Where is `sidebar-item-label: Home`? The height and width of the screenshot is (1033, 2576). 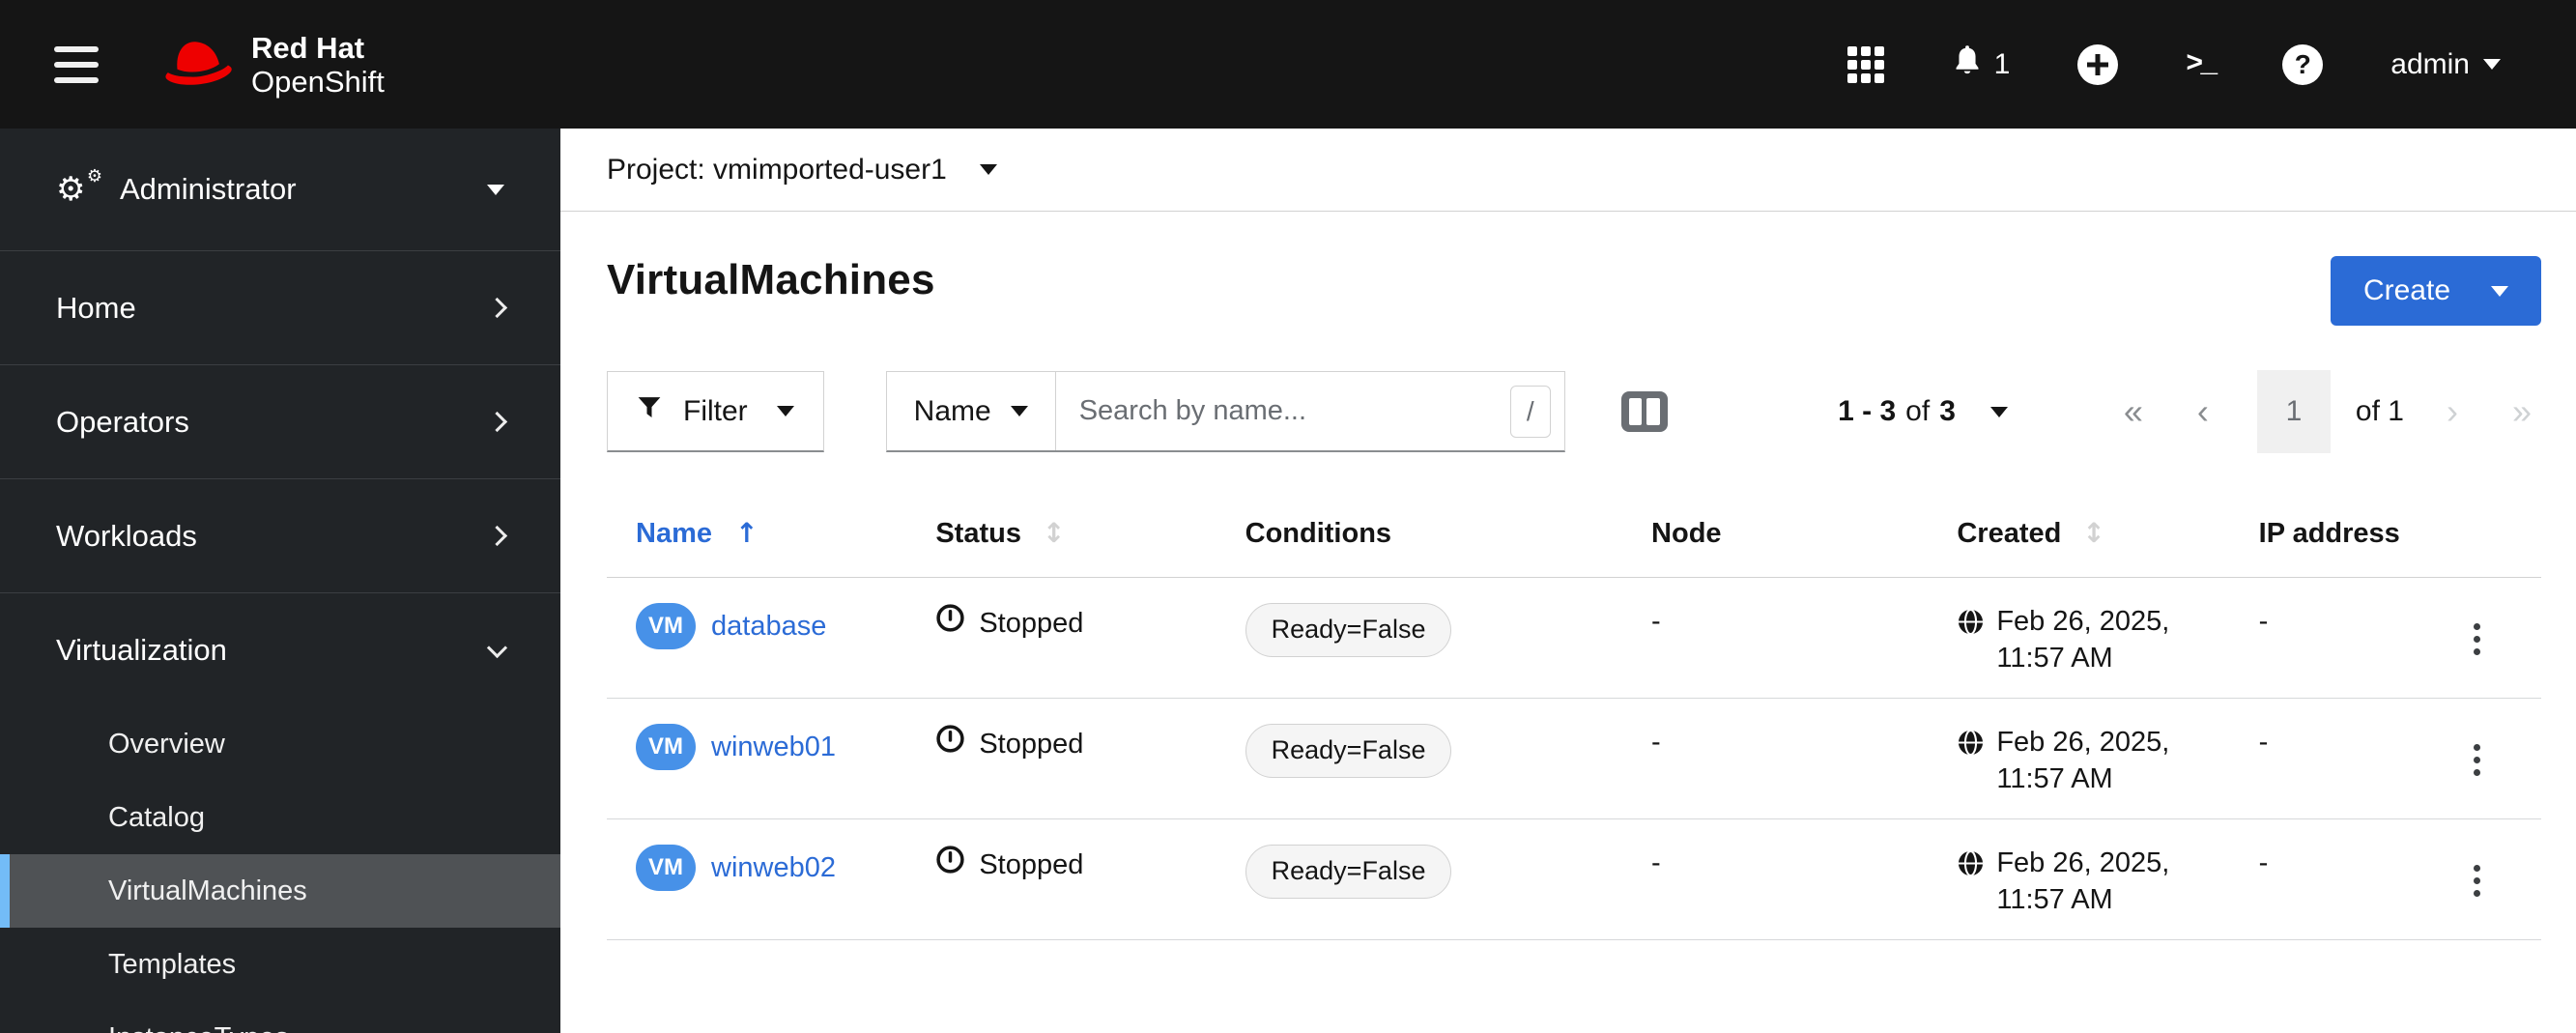 sidebar-item-label: Home is located at coordinates (96, 308).